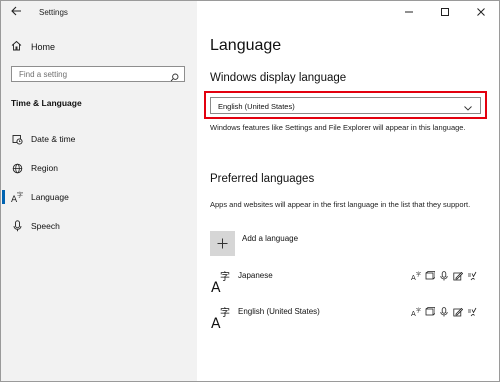 This screenshot has height=382, width=500. I want to click on sidebar-item-label: Language, so click(50, 197).